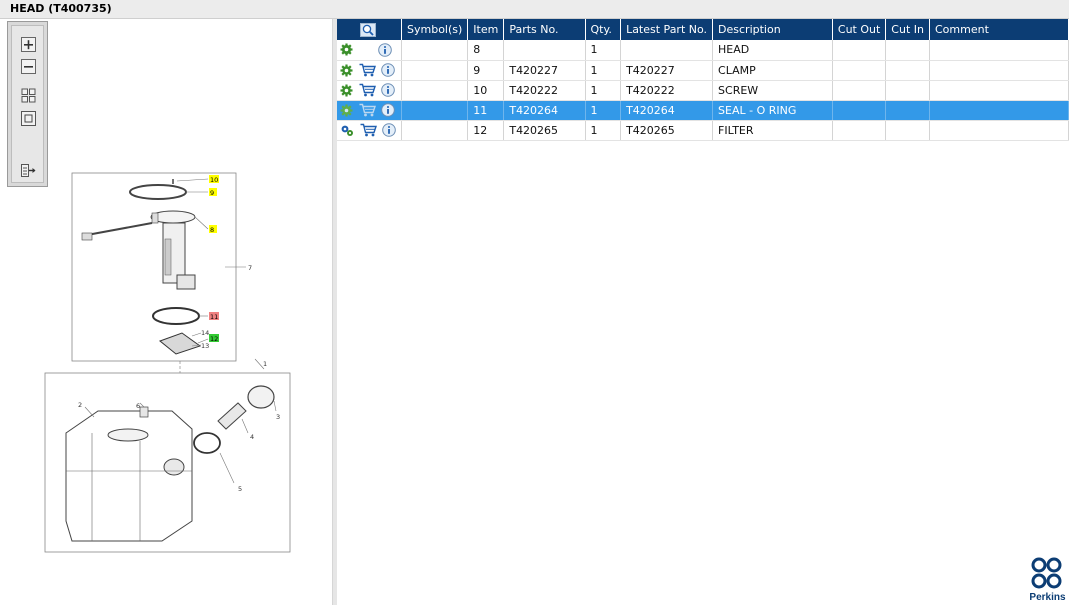 The width and height of the screenshot is (1069, 605). What do you see at coordinates (28, 118) in the screenshot?
I see `fit-window-button` at bounding box center [28, 118].